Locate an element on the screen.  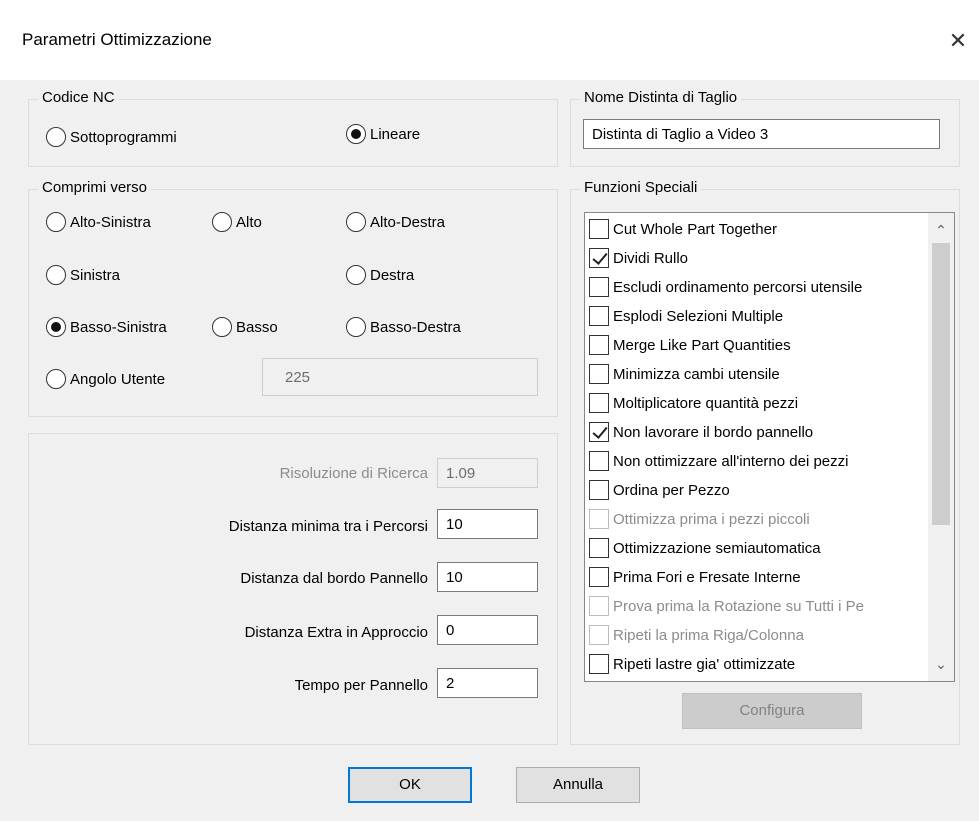
list-item: Prima Fori e Fresate Interne is located at coordinates (695, 577).